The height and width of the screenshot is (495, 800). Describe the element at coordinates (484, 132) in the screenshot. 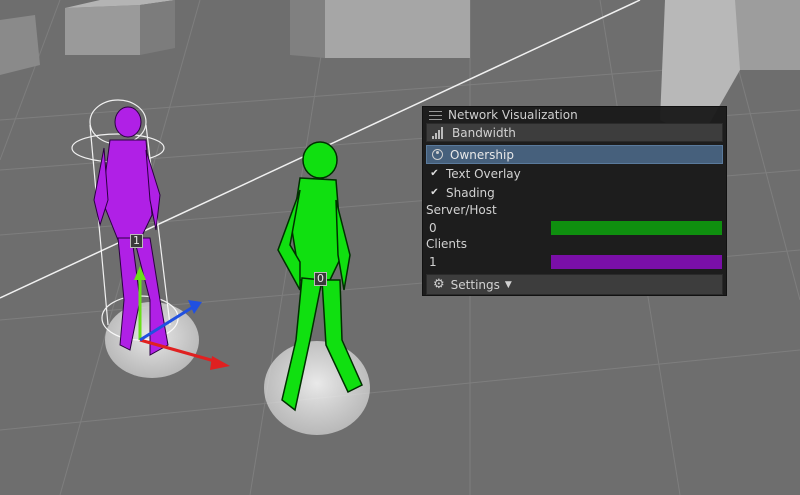

I see `bandwidth-label: Bandwidth` at that location.